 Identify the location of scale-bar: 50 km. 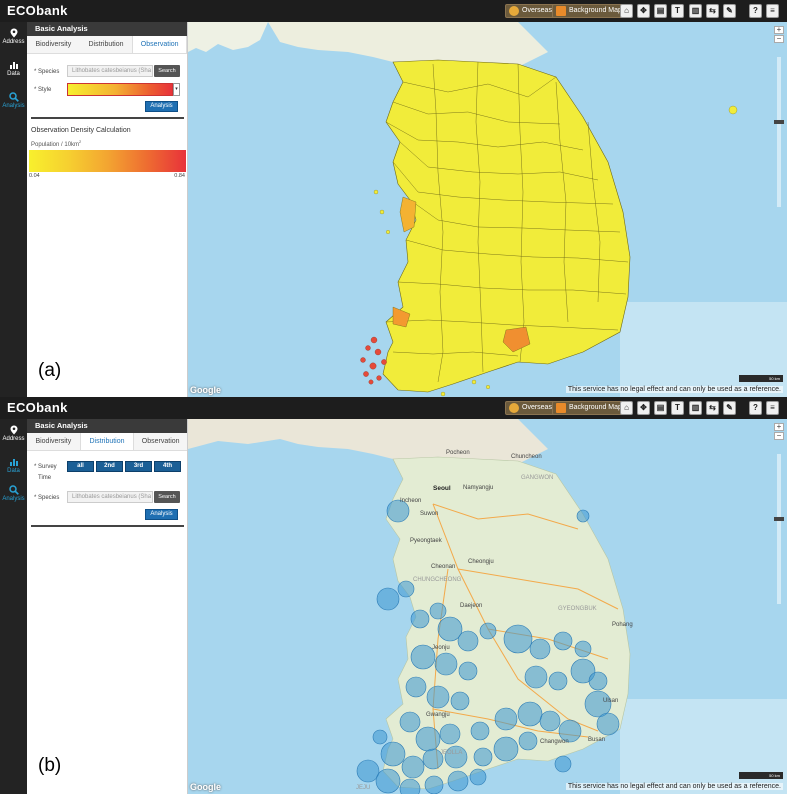
(761, 775).